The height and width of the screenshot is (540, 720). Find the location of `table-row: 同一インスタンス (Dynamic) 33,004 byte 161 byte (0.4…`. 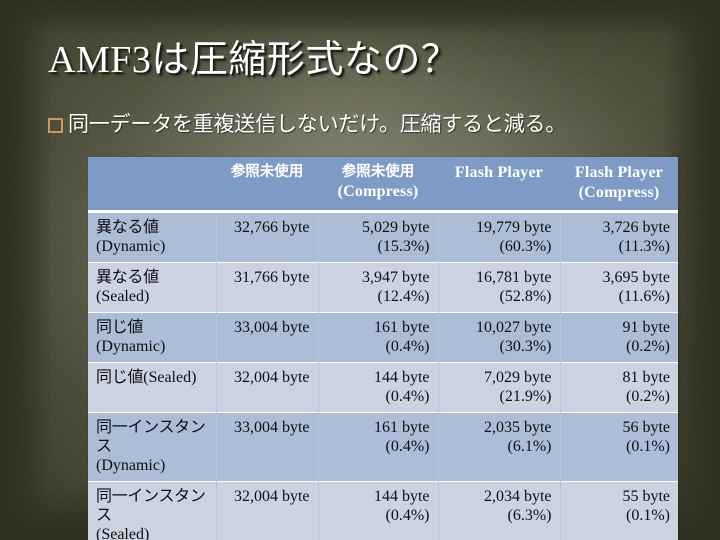

table-row: 同一インスタンス (Dynamic) 33,004 byte 161 byte (0.4… is located at coordinates (383, 447).